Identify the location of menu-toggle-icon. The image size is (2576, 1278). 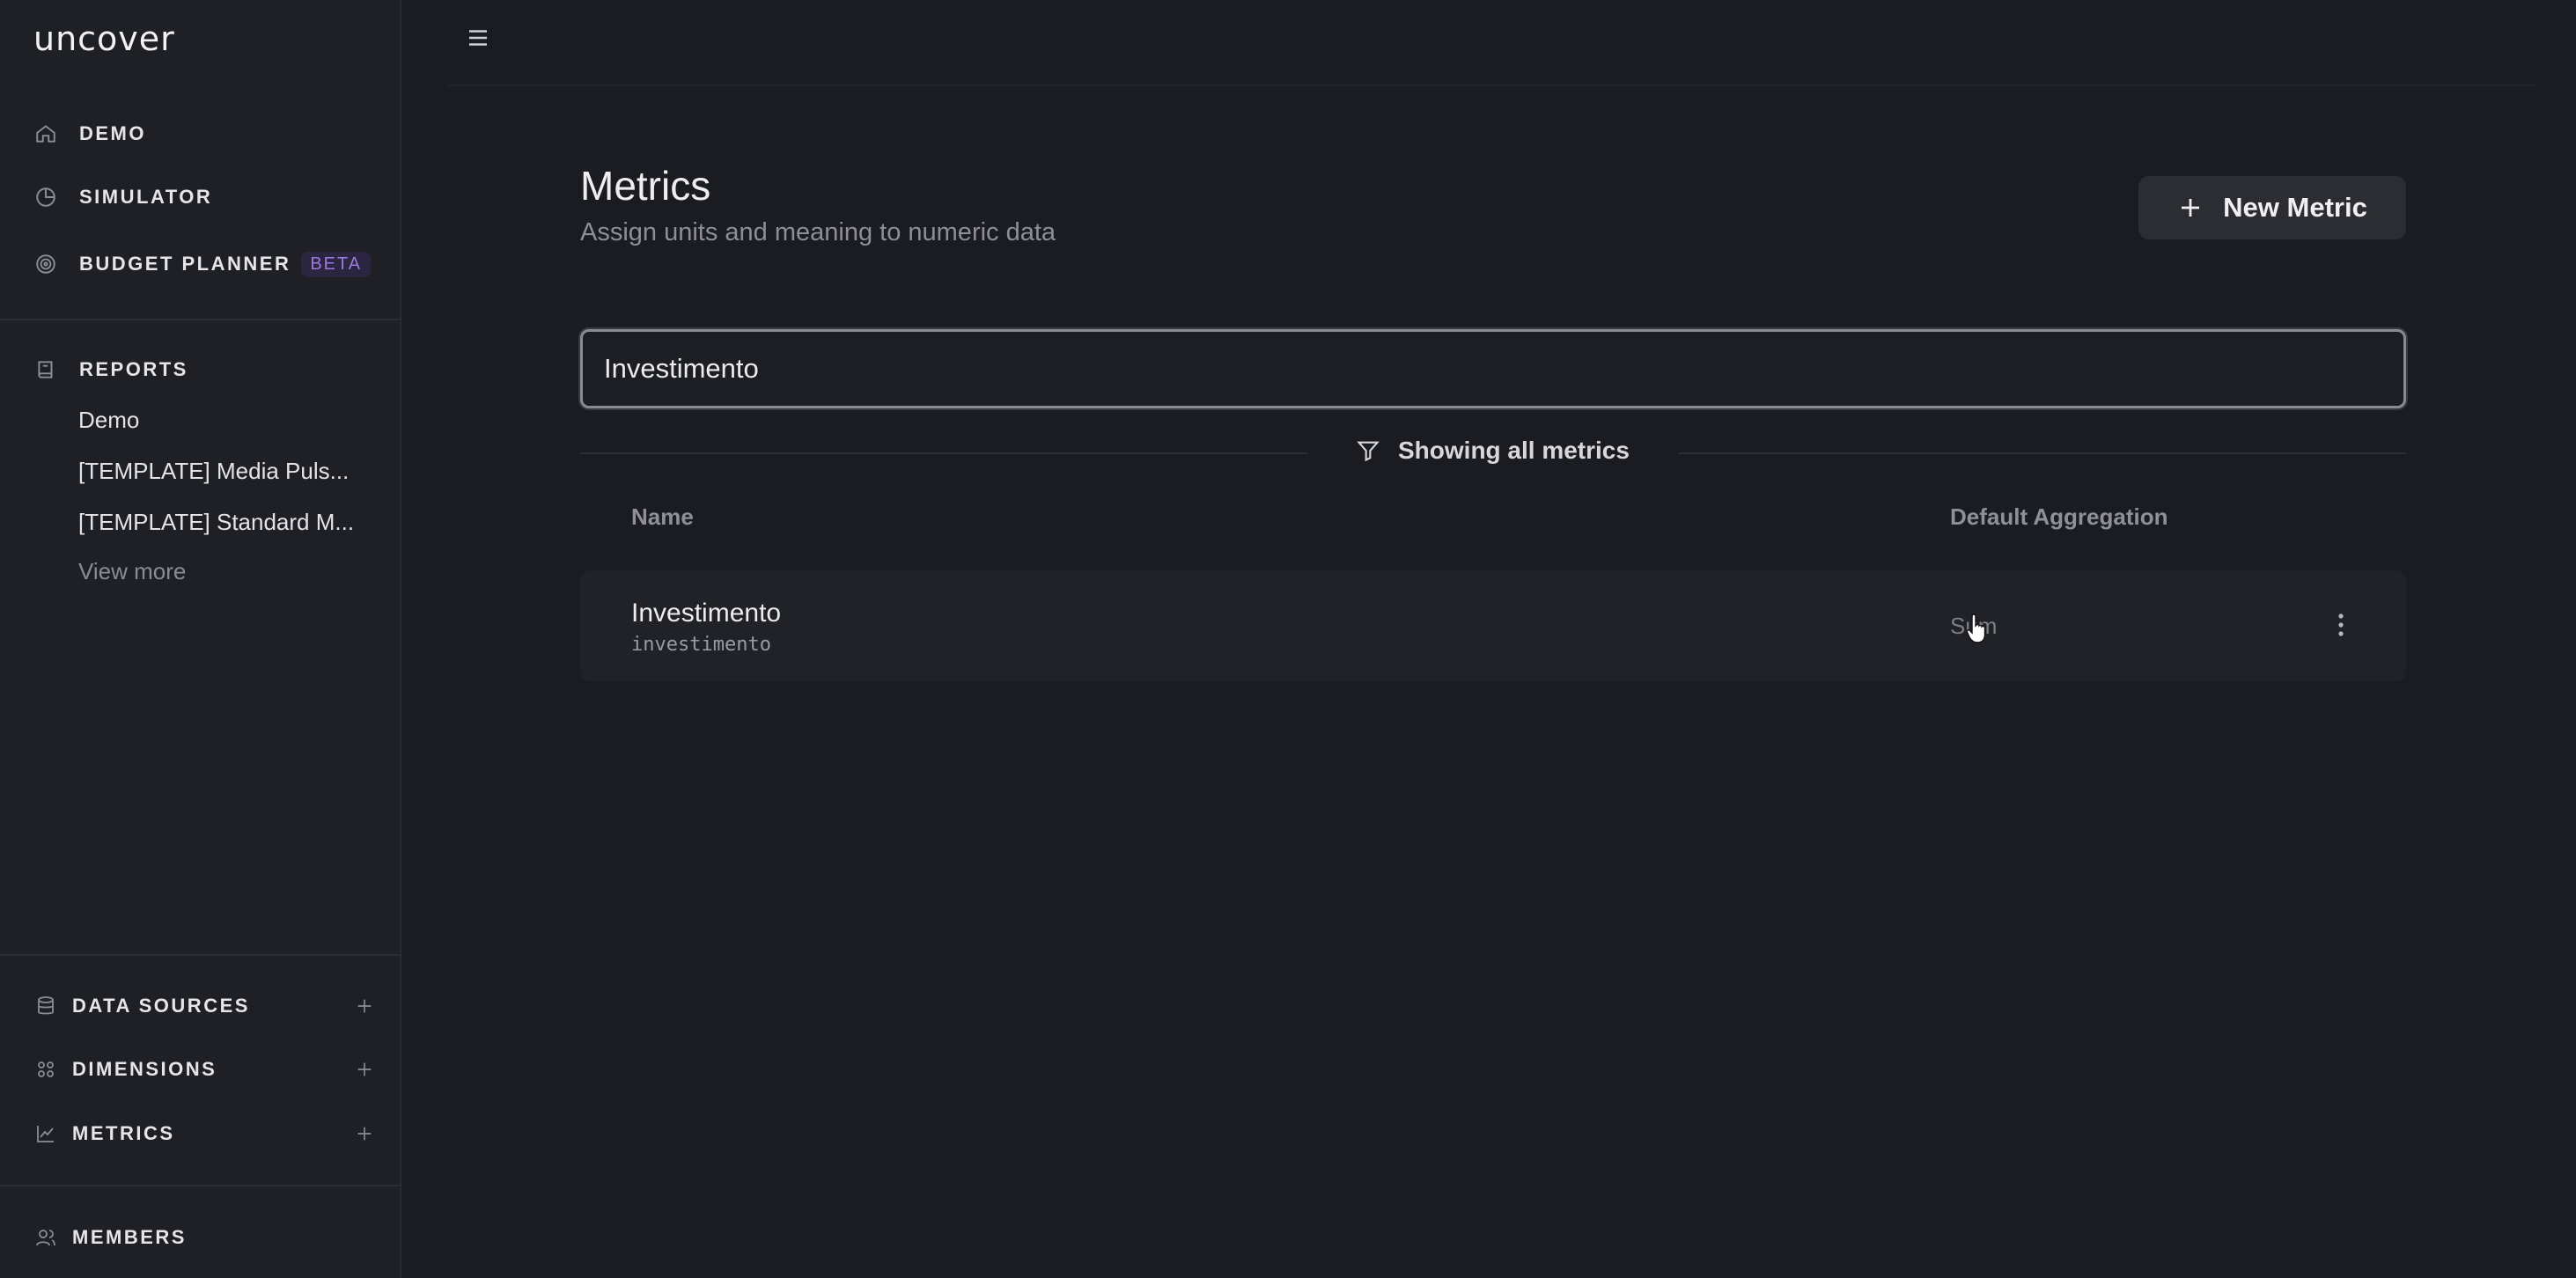
(478, 38).